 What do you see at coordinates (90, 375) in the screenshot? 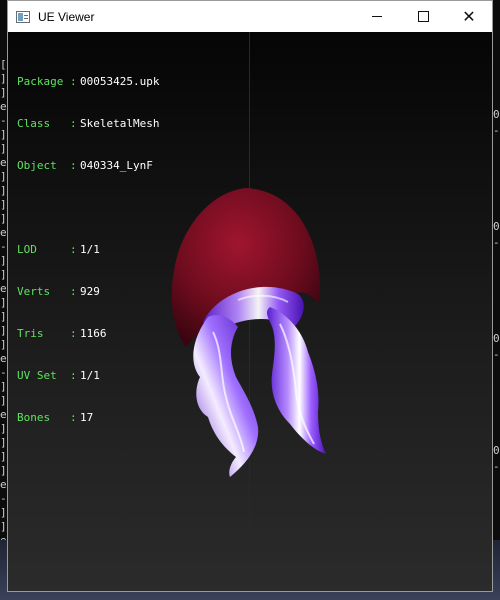
I see `uvset-value: 1/1` at bounding box center [90, 375].